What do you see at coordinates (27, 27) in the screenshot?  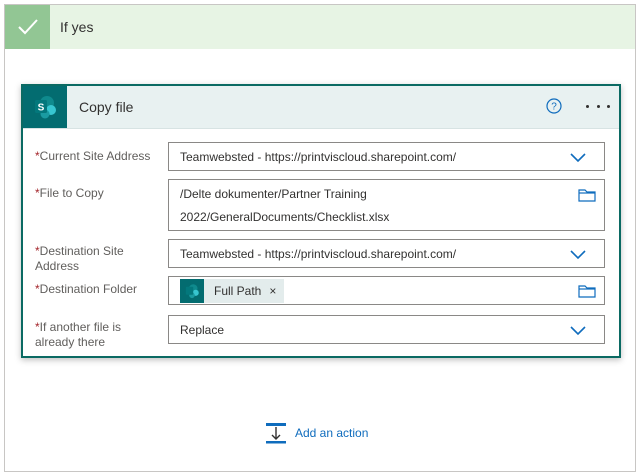 I see `checkmark-icon` at bounding box center [27, 27].